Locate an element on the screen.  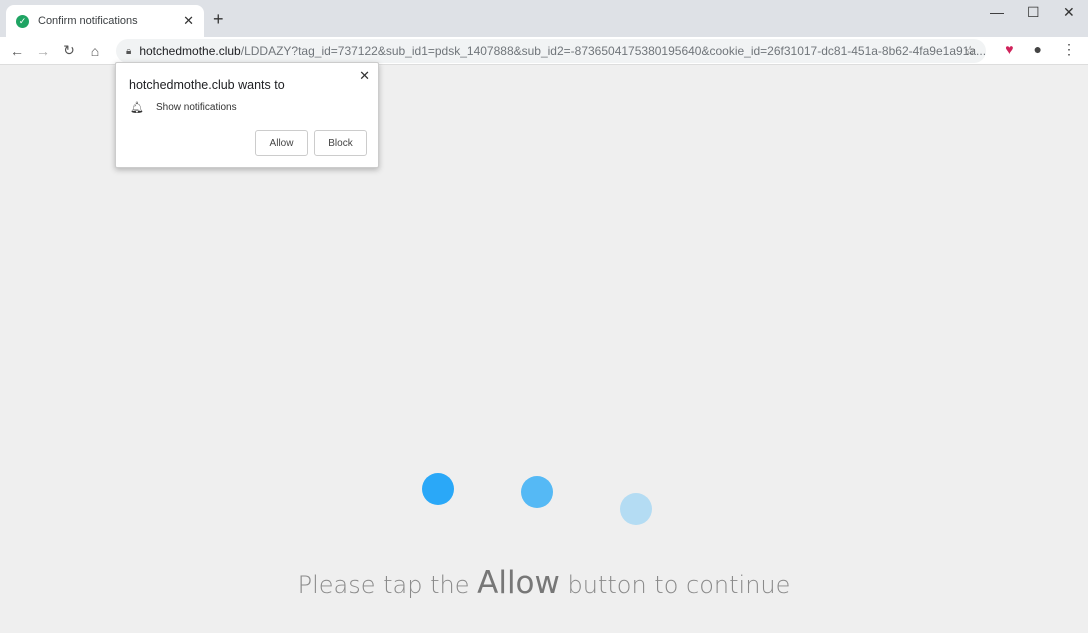
profile-icon: ● is located at coordinates (1038, 49).